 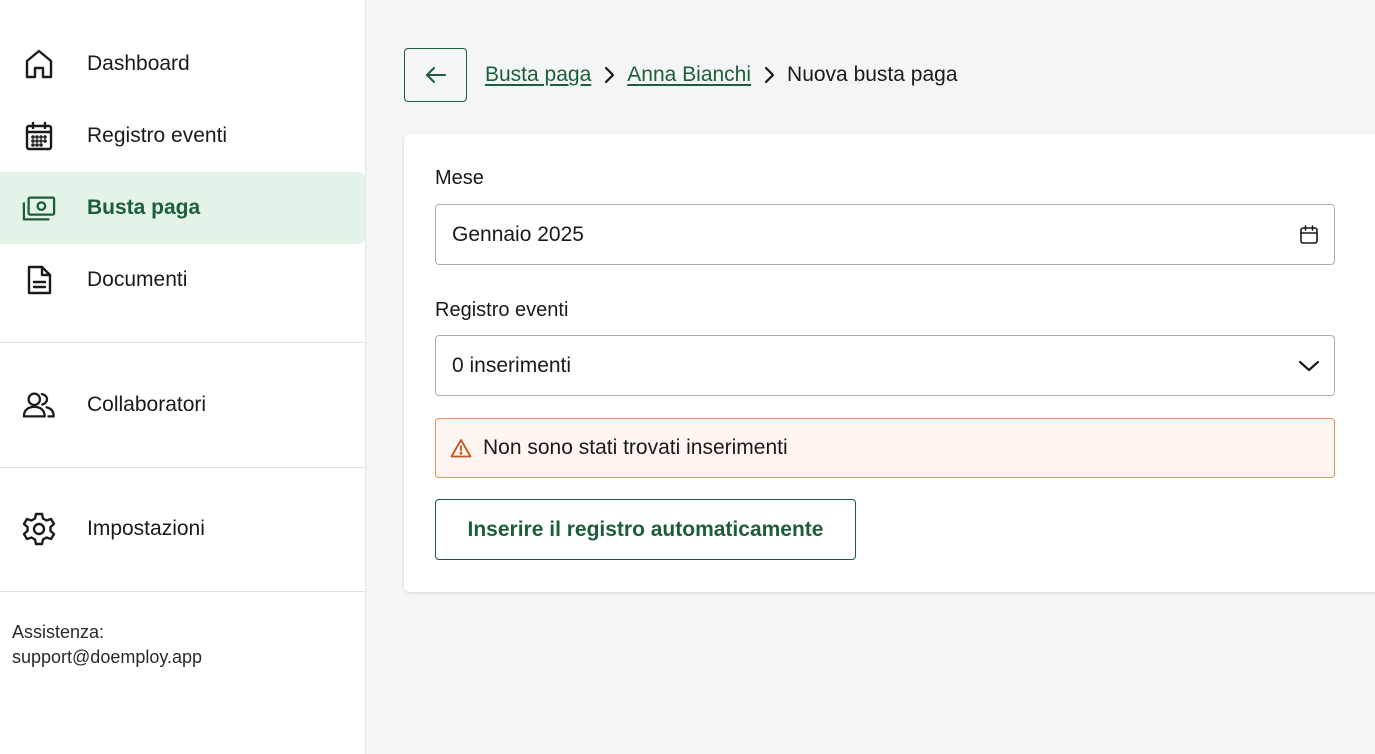 I want to click on sidebar-item-label: Impostazioni, so click(x=146, y=528).